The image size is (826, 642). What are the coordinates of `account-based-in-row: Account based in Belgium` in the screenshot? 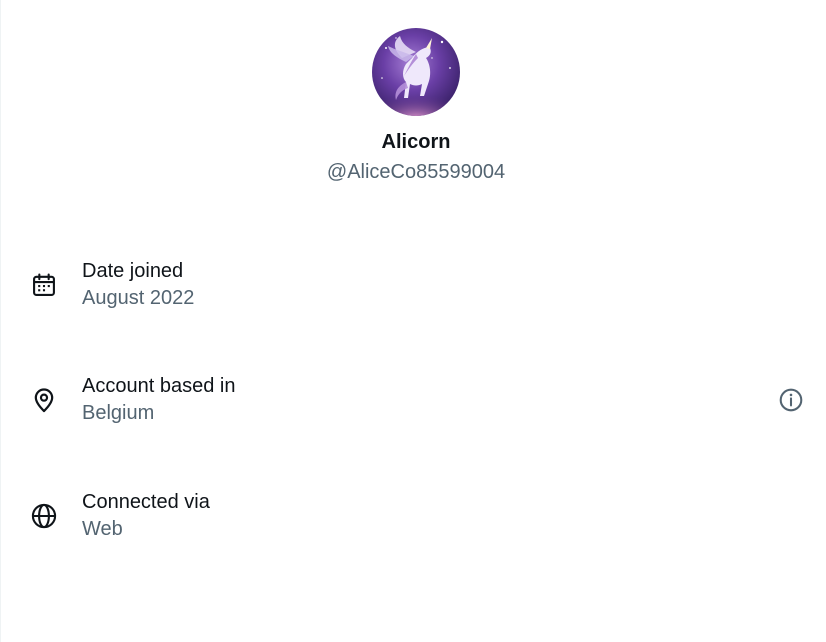 It's located at (413, 403).